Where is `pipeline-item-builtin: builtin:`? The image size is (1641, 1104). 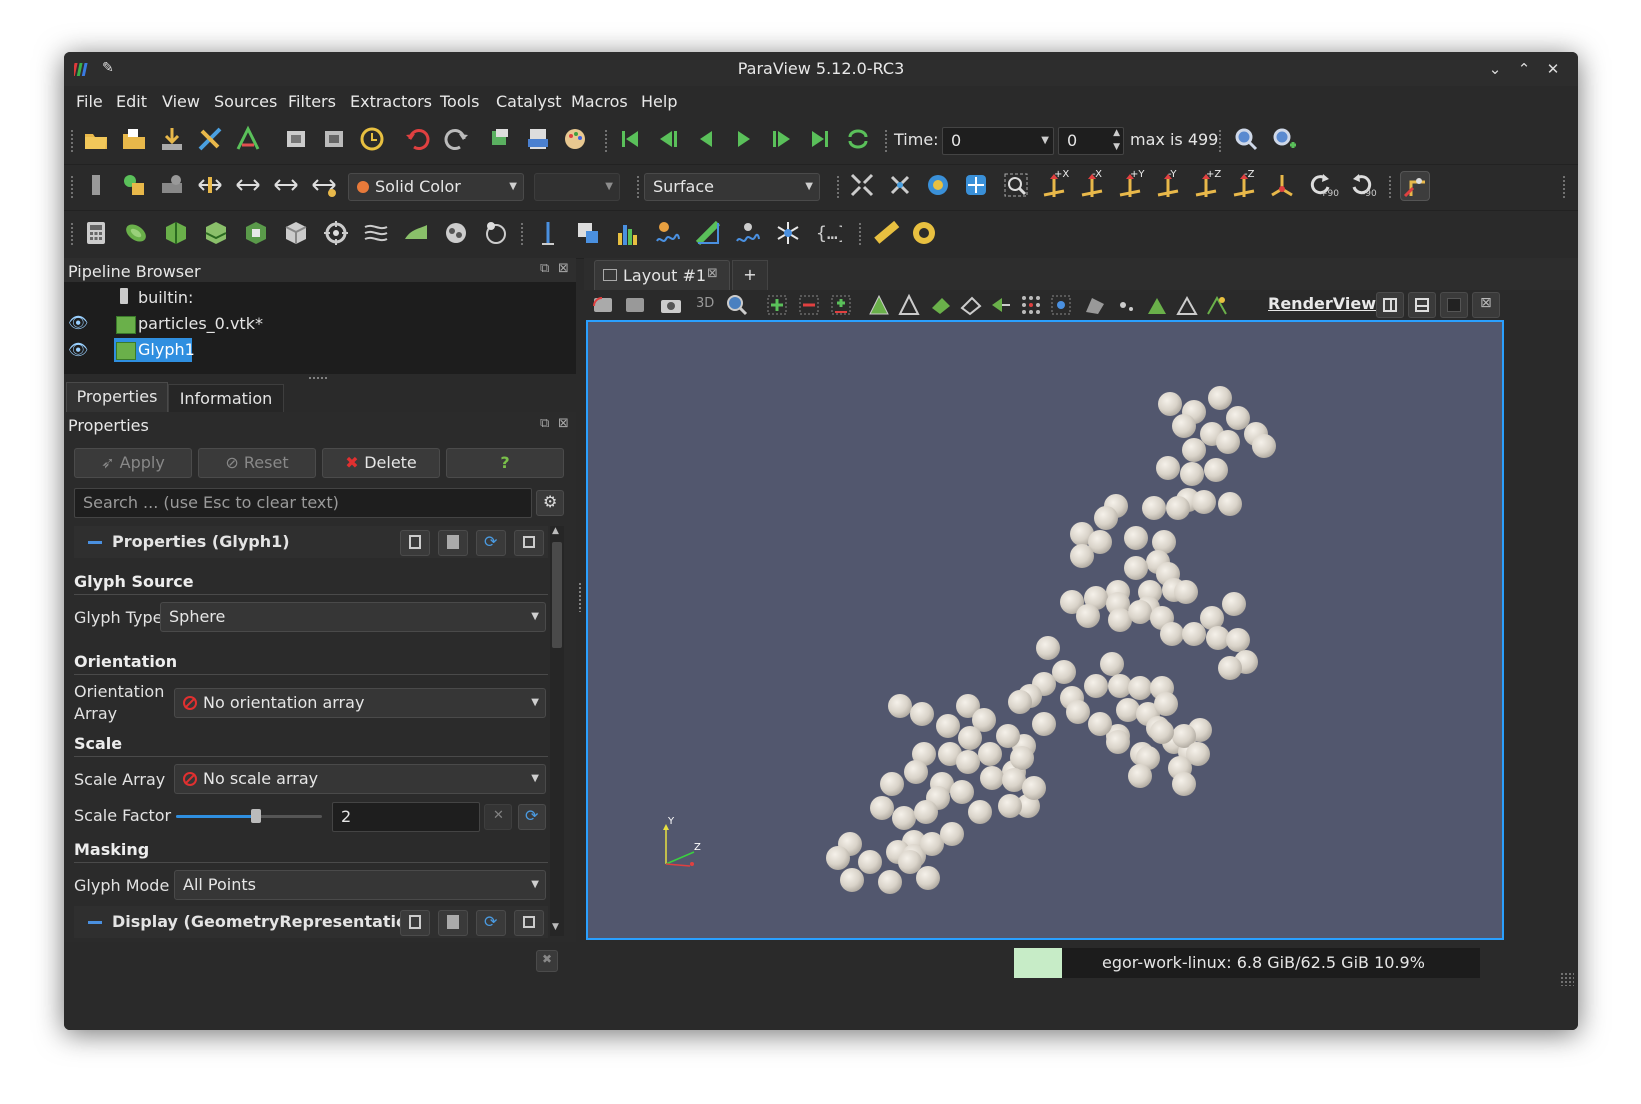 pipeline-item-builtin: builtin: is located at coordinates (165, 297).